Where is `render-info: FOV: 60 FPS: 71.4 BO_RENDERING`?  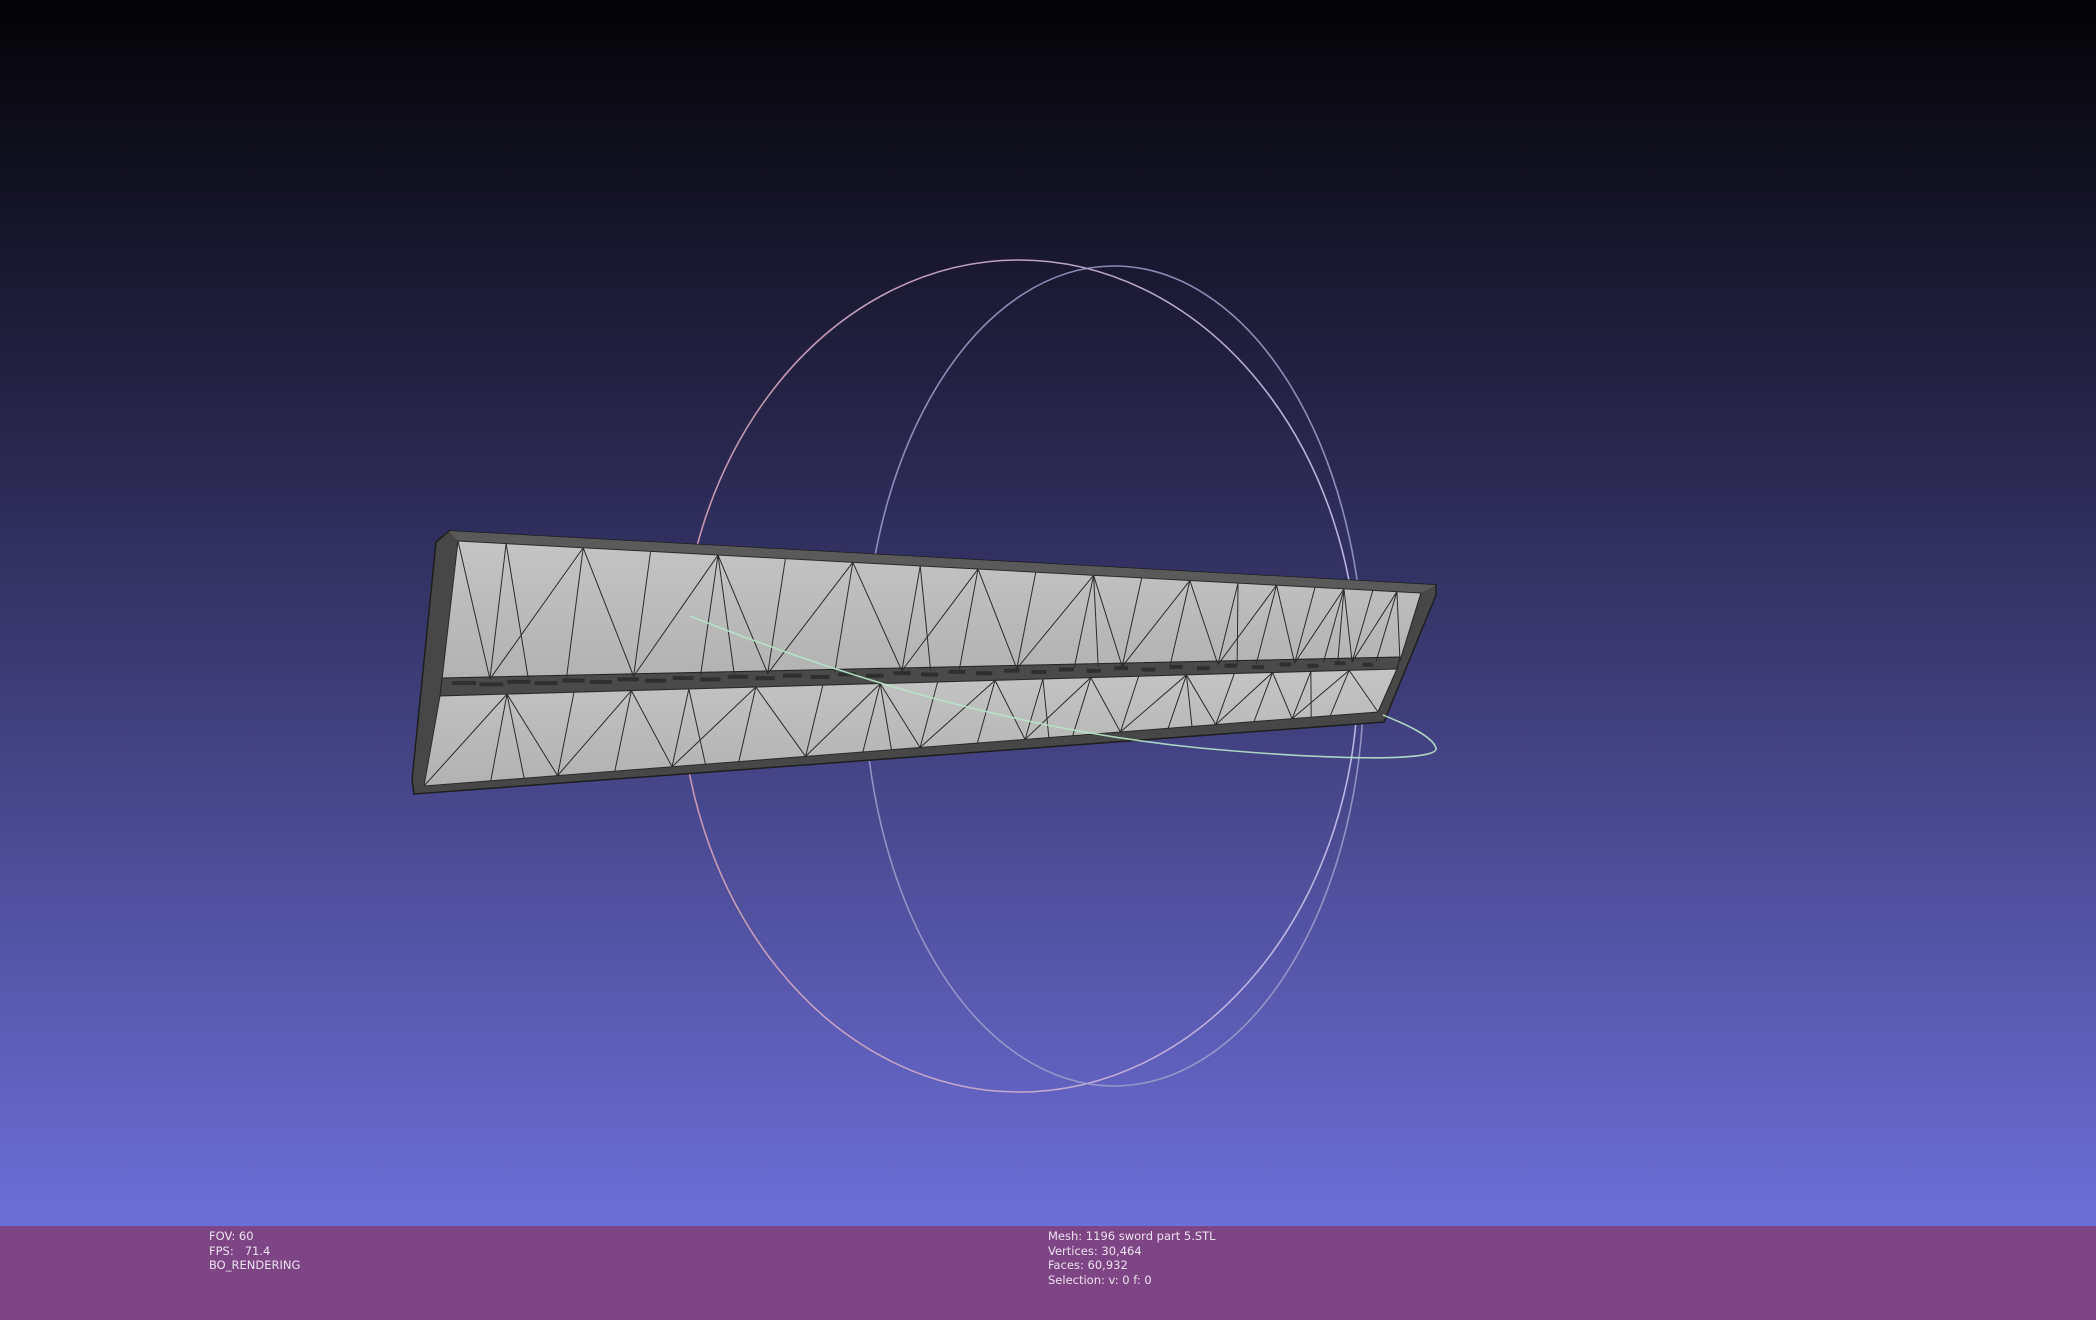
render-info: FOV: 60 FPS: 71.4 BO_RENDERING is located at coordinates (254, 1251).